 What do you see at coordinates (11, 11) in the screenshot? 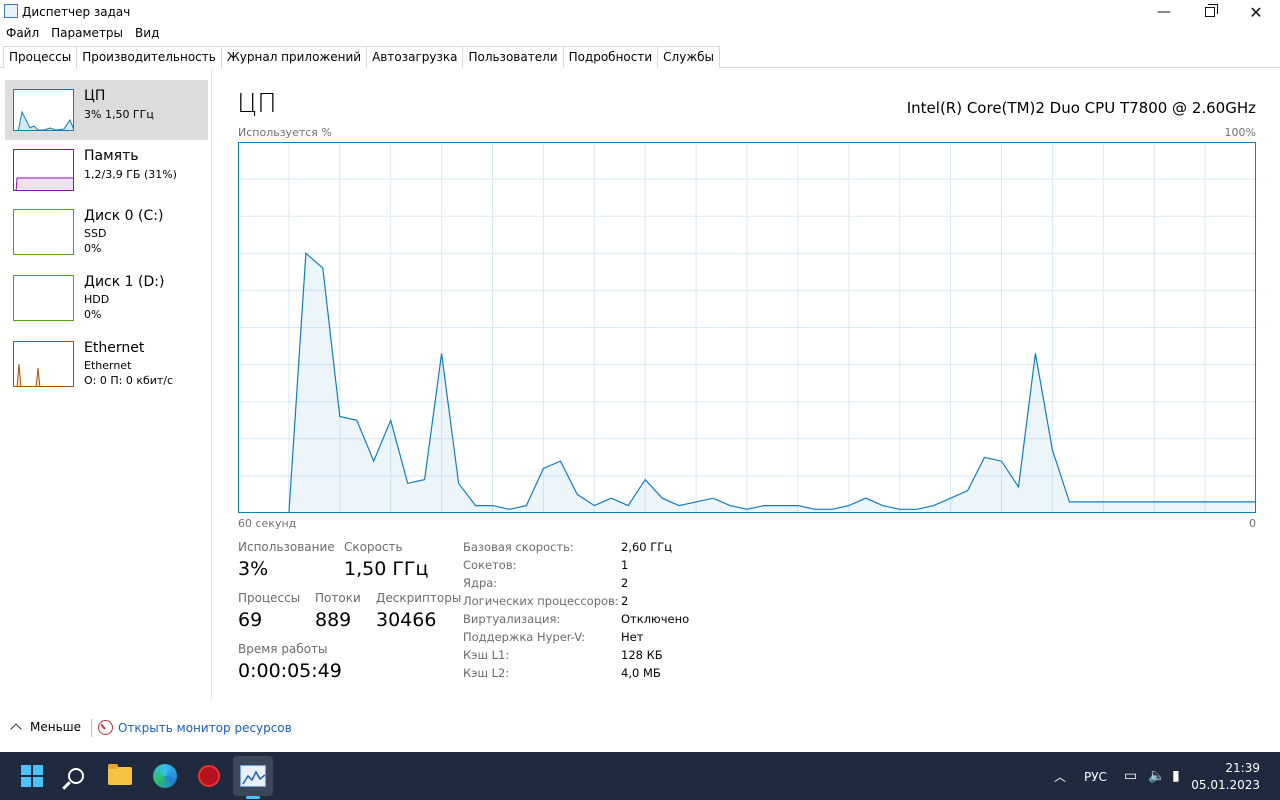
I see `task-manager-icon` at bounding box center [11, 11].